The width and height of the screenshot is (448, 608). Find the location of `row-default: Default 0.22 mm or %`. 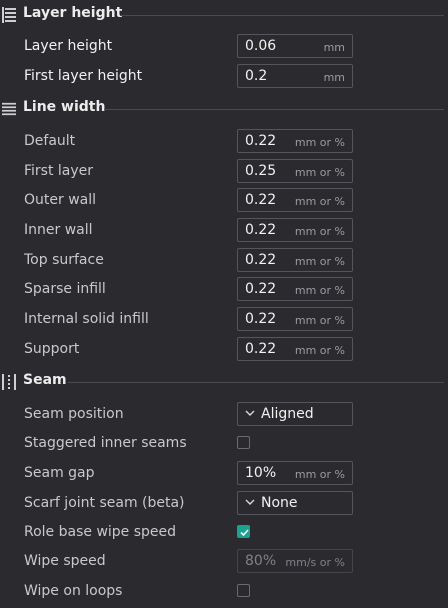

row-default: Default 0.22 mm or % is located at coordinates (224, 143).